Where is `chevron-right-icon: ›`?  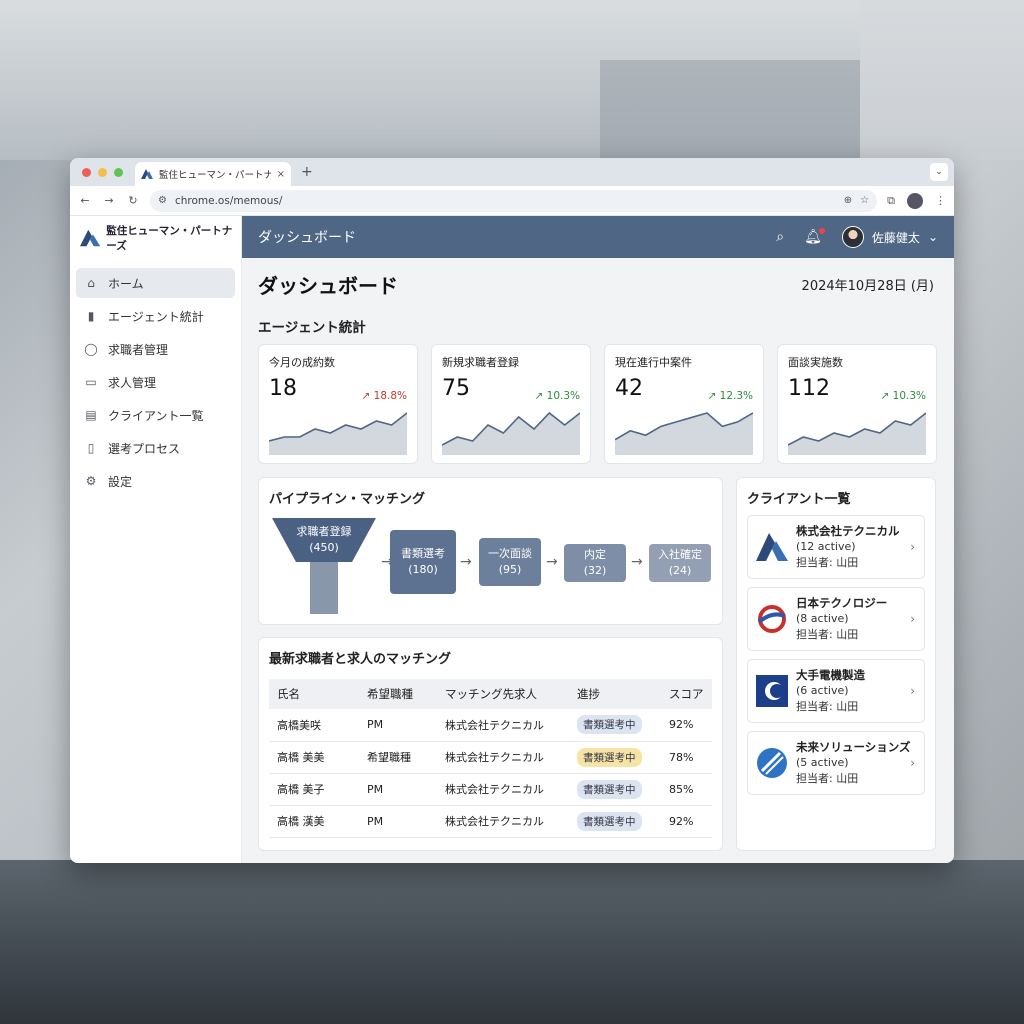 chevron-right-icon: › is located at coordinates (912, 619).